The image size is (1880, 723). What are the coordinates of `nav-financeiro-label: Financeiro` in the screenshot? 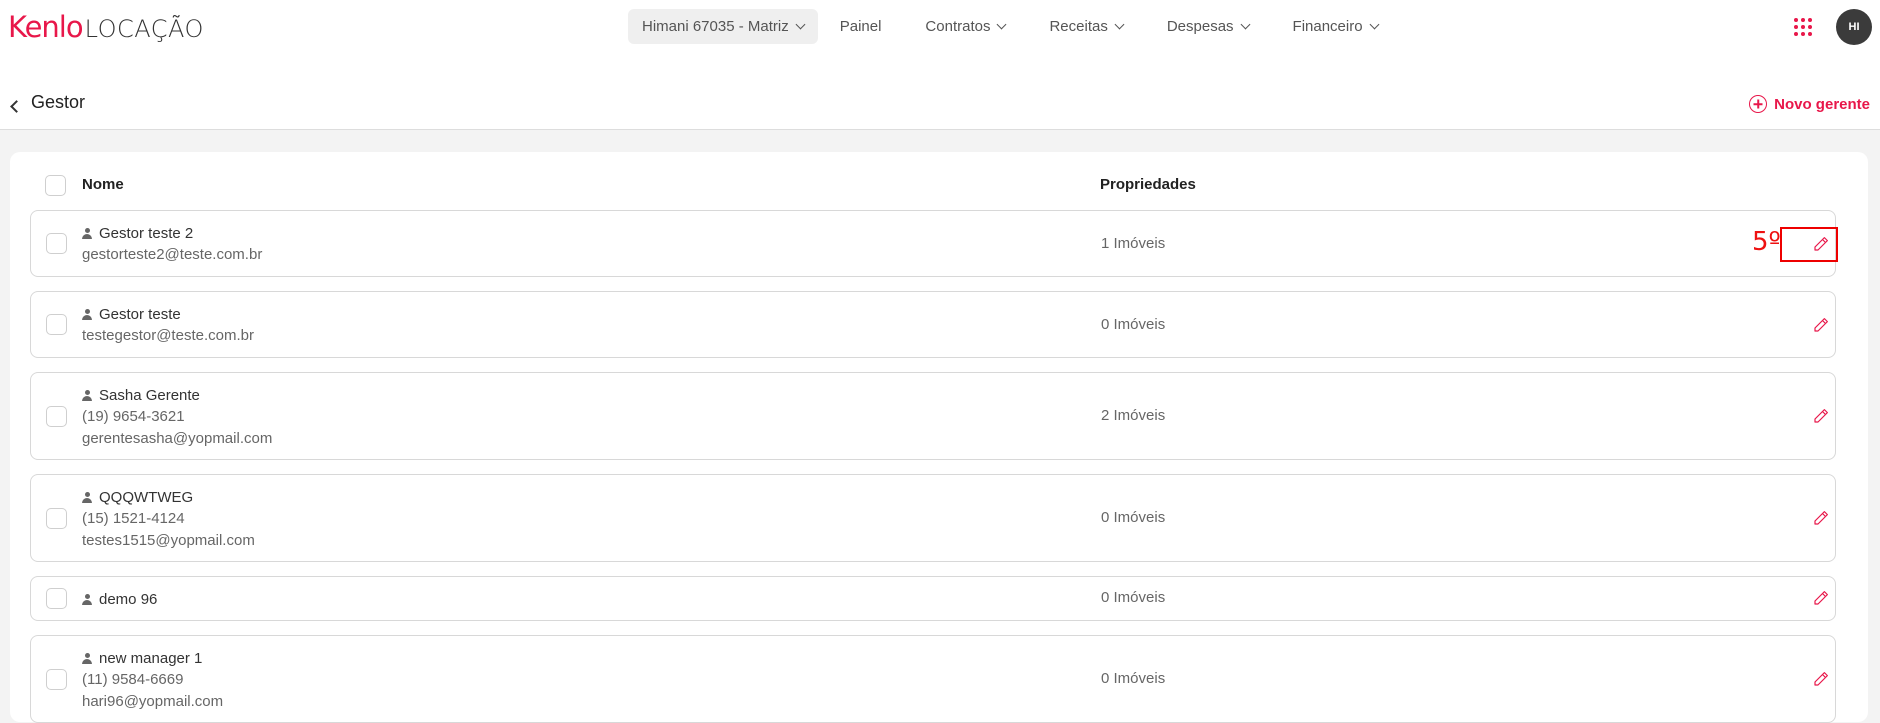 It's located at (1327, 26).